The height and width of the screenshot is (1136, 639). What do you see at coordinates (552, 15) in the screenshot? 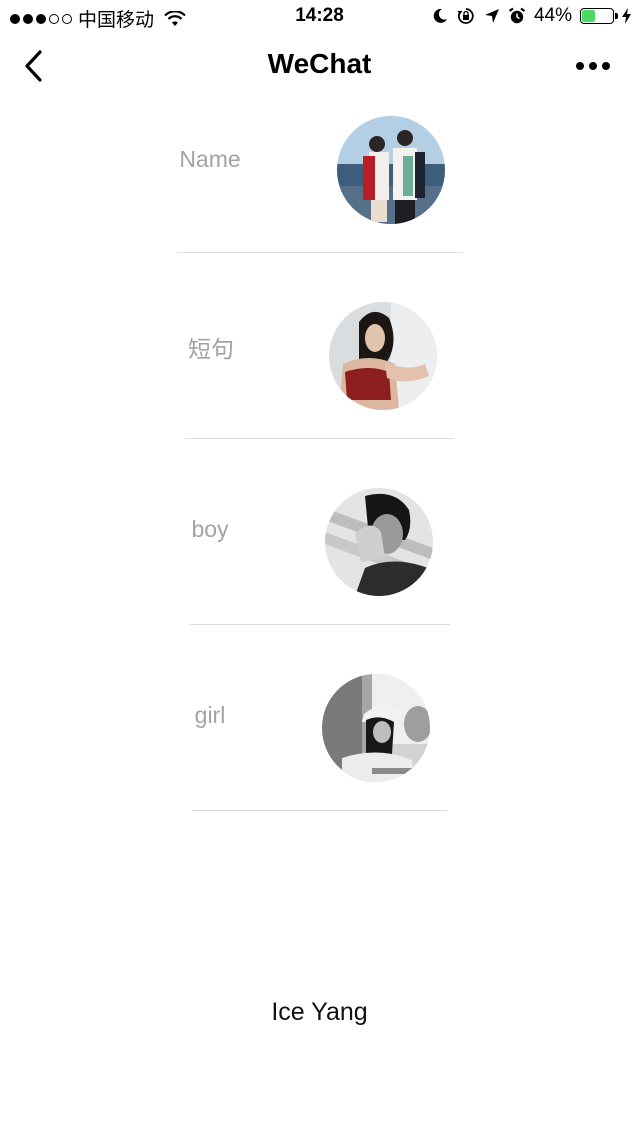
I see `battery-percent: 44%` at bounding box center [552, 15].